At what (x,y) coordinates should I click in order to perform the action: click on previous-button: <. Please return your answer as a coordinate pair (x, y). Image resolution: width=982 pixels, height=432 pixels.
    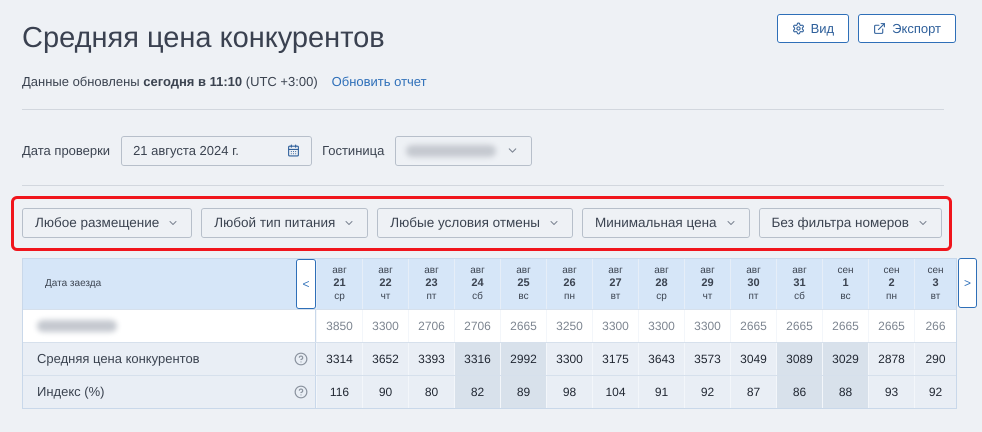
    Looking at the image, I should click on (306, 283).